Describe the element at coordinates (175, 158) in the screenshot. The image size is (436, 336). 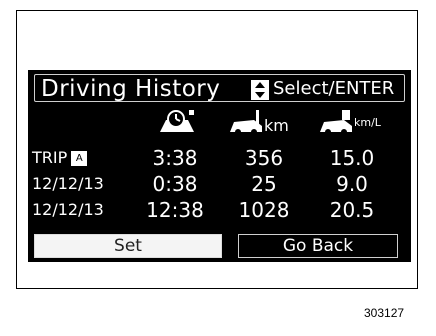
I see `time-value: 3:38` at that location.